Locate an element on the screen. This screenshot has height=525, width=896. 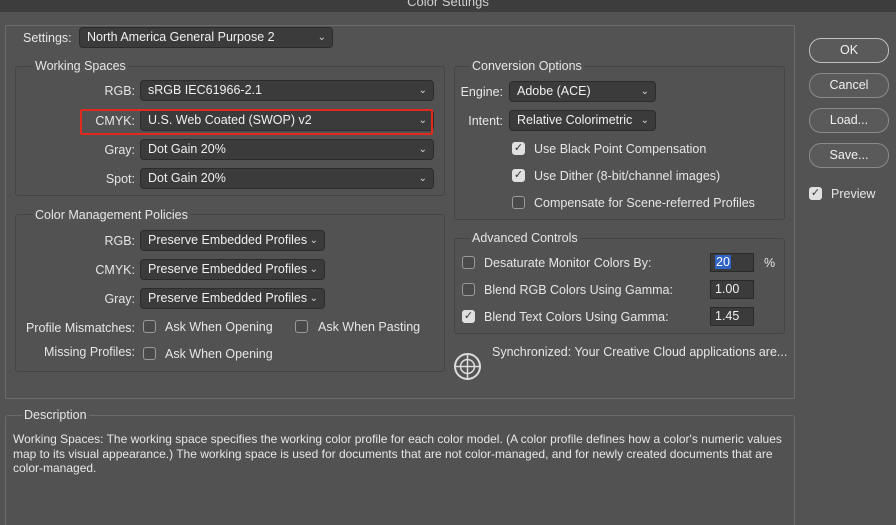
mismatch-pasting-label: Ask When Pasting is located at coordinates (369, 327).